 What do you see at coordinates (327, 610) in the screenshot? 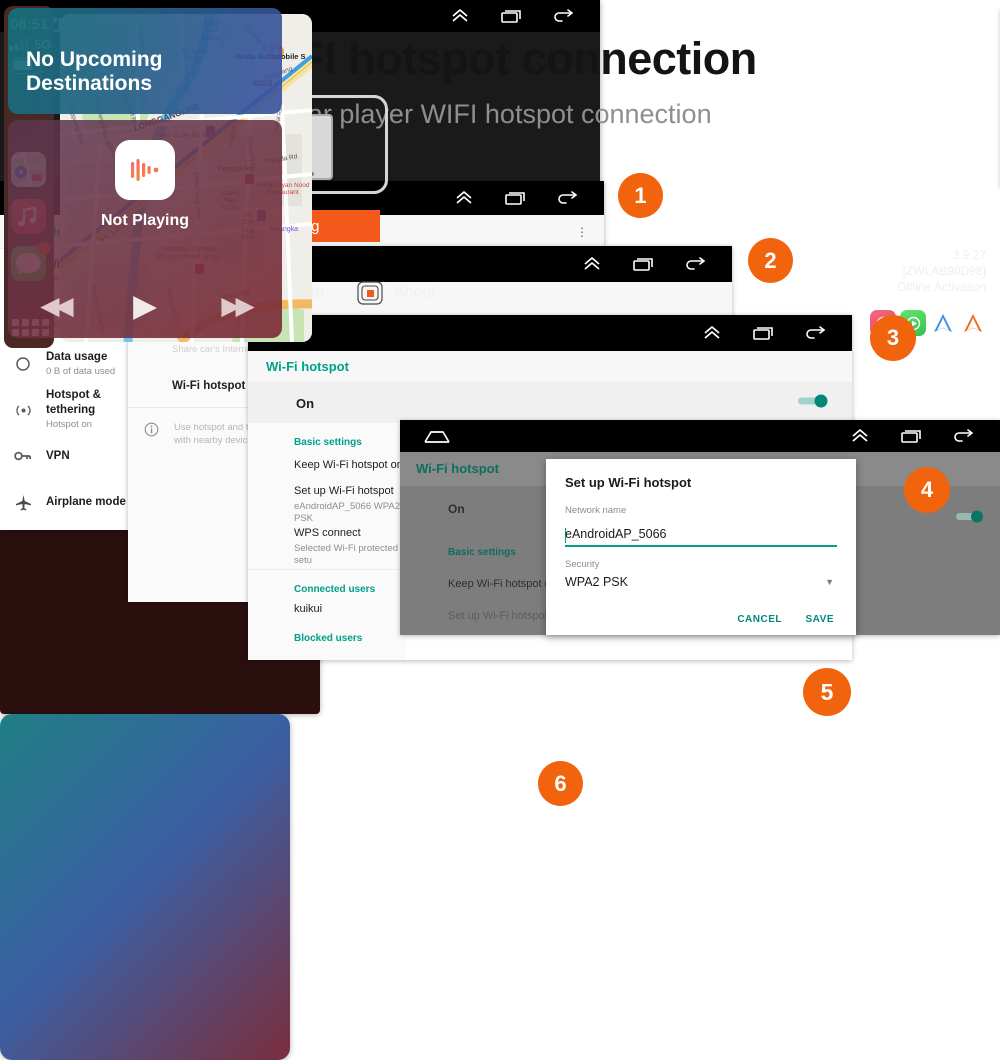
I see `list-item-connected-user: kuikui` at bounding box center [327, 610].